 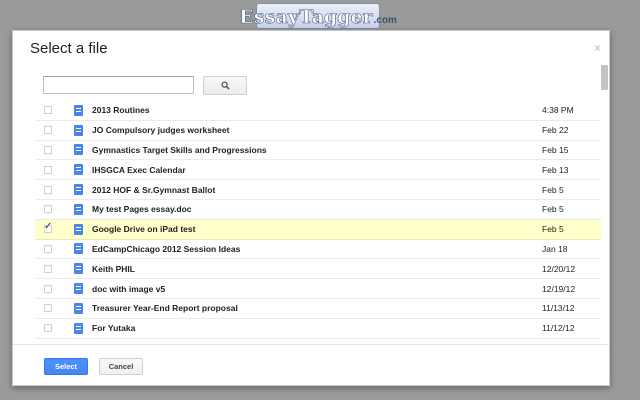 What do you see at coordinates (121, 366) in the screenshot?
I see `cancel-button: Cancel` at bounding box center [121, 366].